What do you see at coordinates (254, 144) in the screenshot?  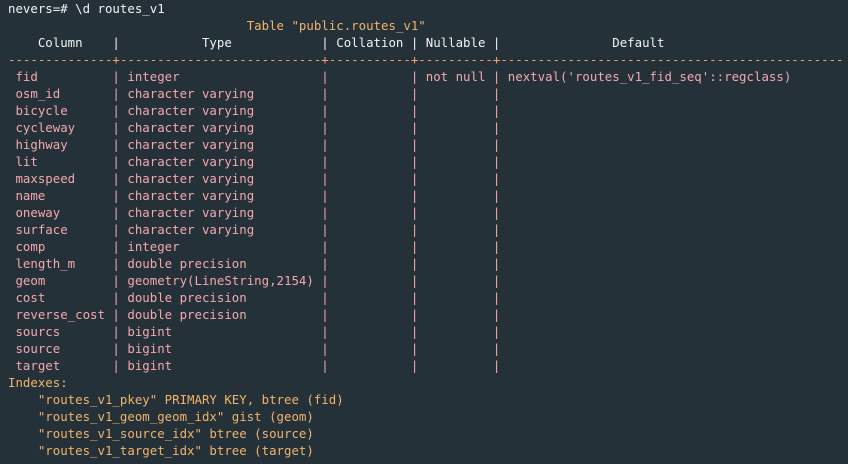 I see `table-row: highway | character varying | | |` at bounding box center [254, 144].